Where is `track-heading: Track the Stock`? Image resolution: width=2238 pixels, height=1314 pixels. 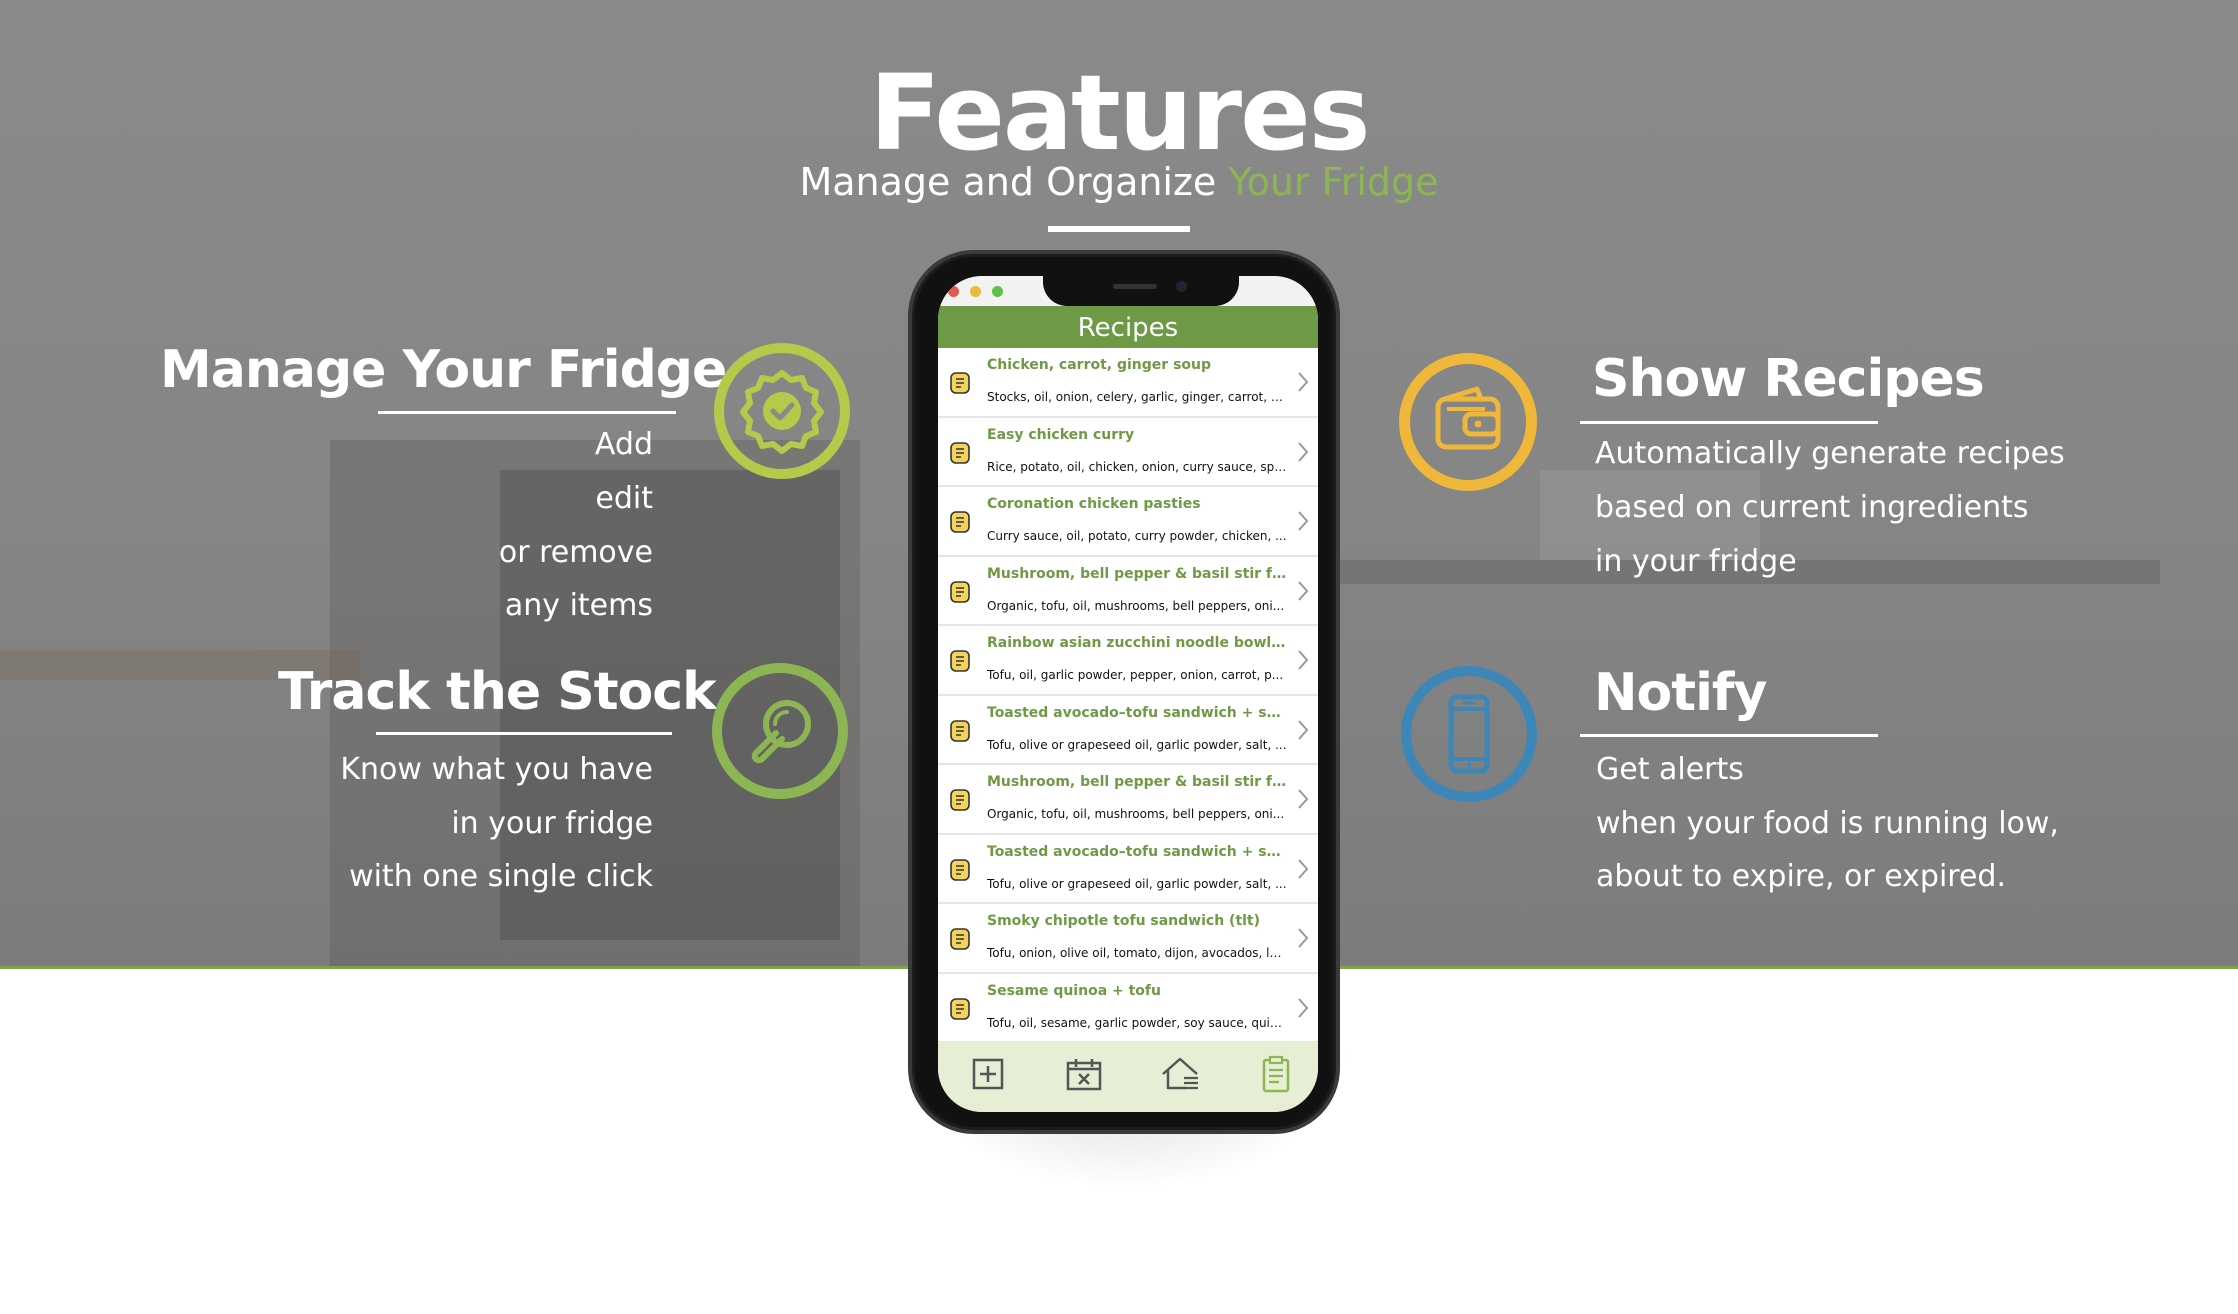
track-heading: Track the Stock is located at coordinates (497, 692).